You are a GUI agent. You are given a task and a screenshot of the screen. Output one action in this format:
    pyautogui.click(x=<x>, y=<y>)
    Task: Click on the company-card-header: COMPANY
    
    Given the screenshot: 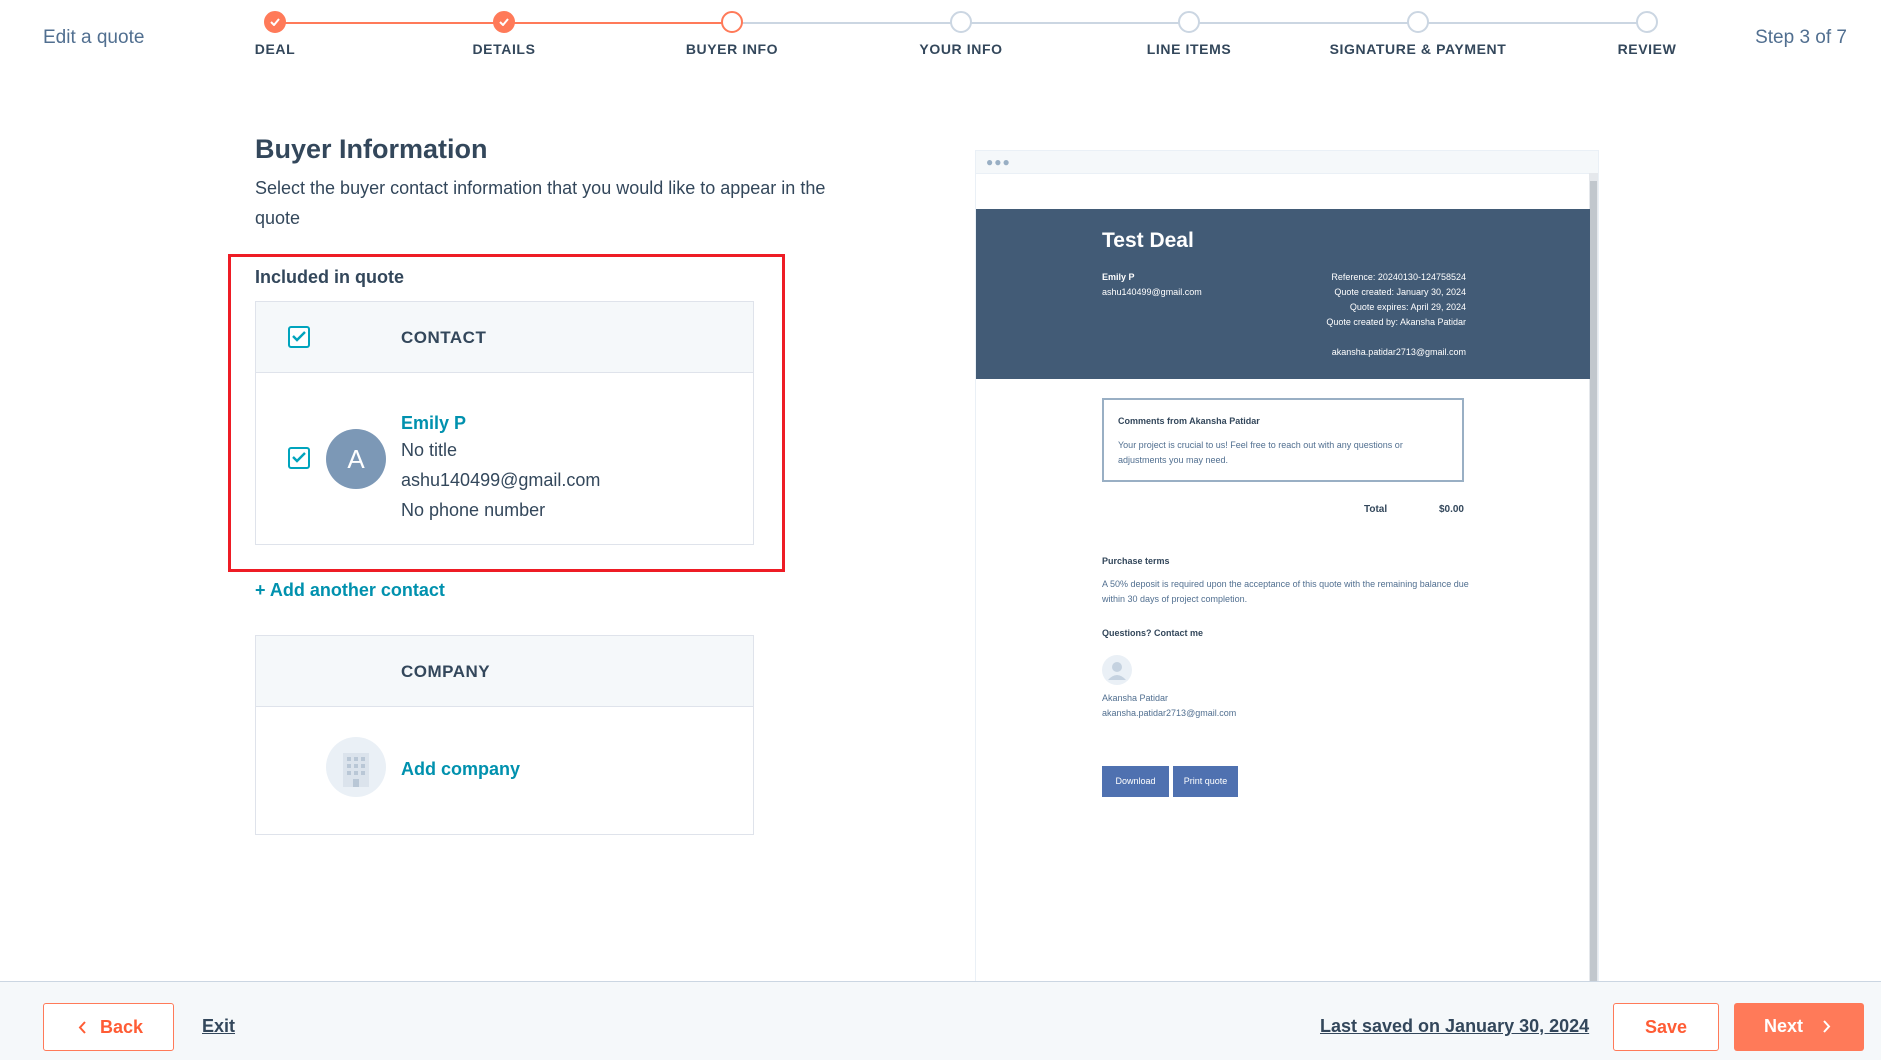 What is the action you would take?
    pyautogui.click(x=504, y=671)
    